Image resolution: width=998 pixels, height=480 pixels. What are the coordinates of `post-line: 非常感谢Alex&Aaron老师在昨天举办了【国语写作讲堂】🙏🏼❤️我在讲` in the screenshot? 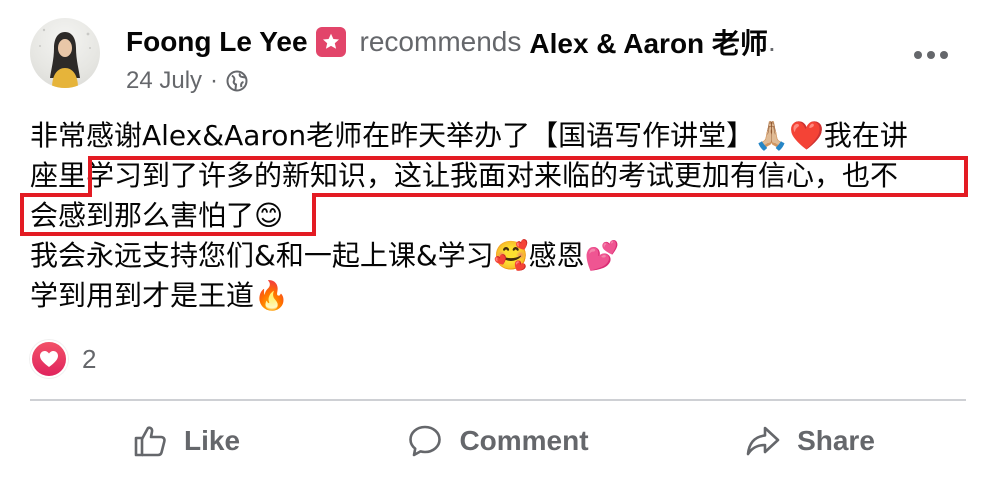 It's located at (469, 135).